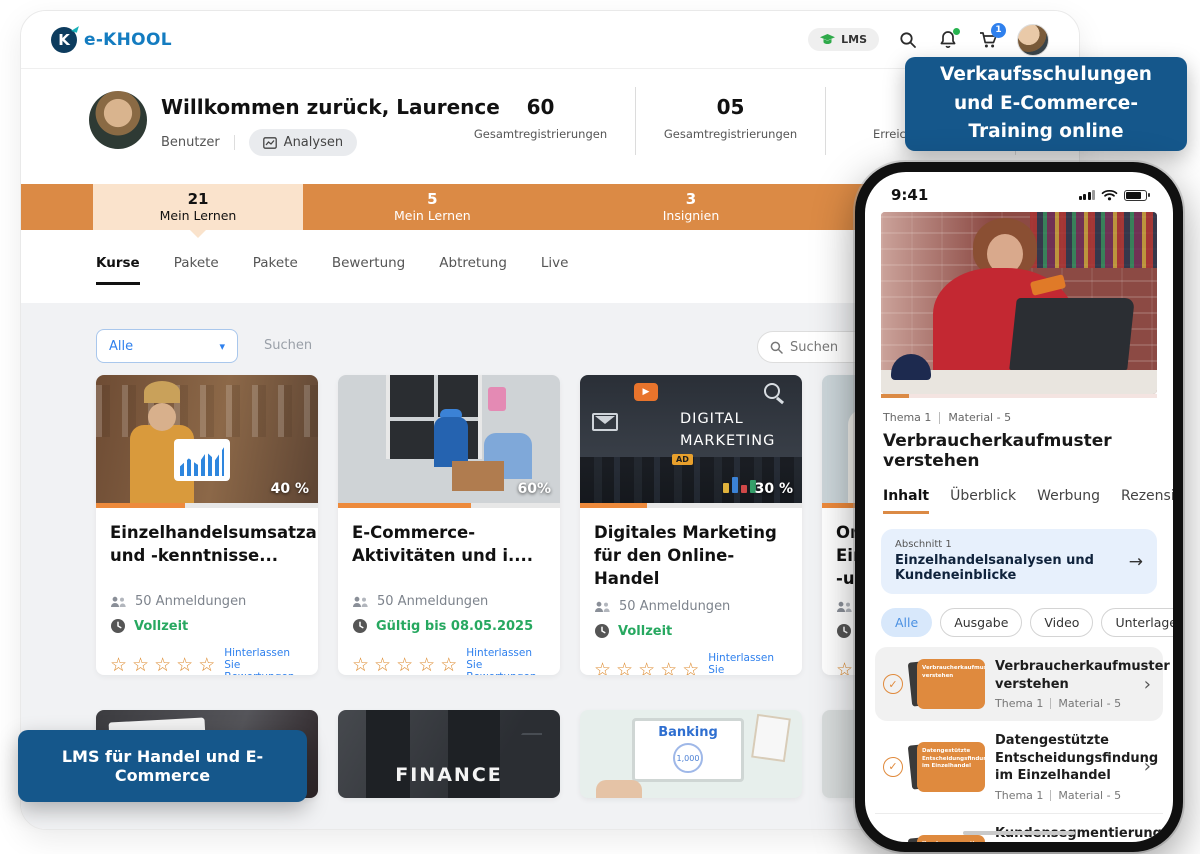  What do you see at coordinates (449, 754) in the screenshot?
I see `course-card-finance: FINANCE` at bounding box center [449, 754].